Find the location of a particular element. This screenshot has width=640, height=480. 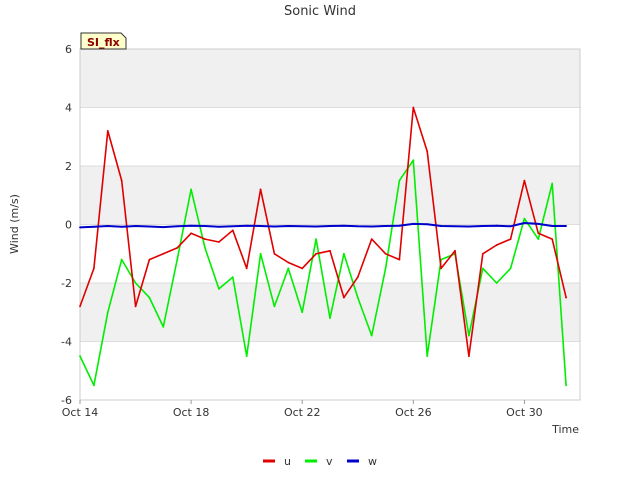

x-tick-label: Oct 14 is located at coordinates (80, 412).